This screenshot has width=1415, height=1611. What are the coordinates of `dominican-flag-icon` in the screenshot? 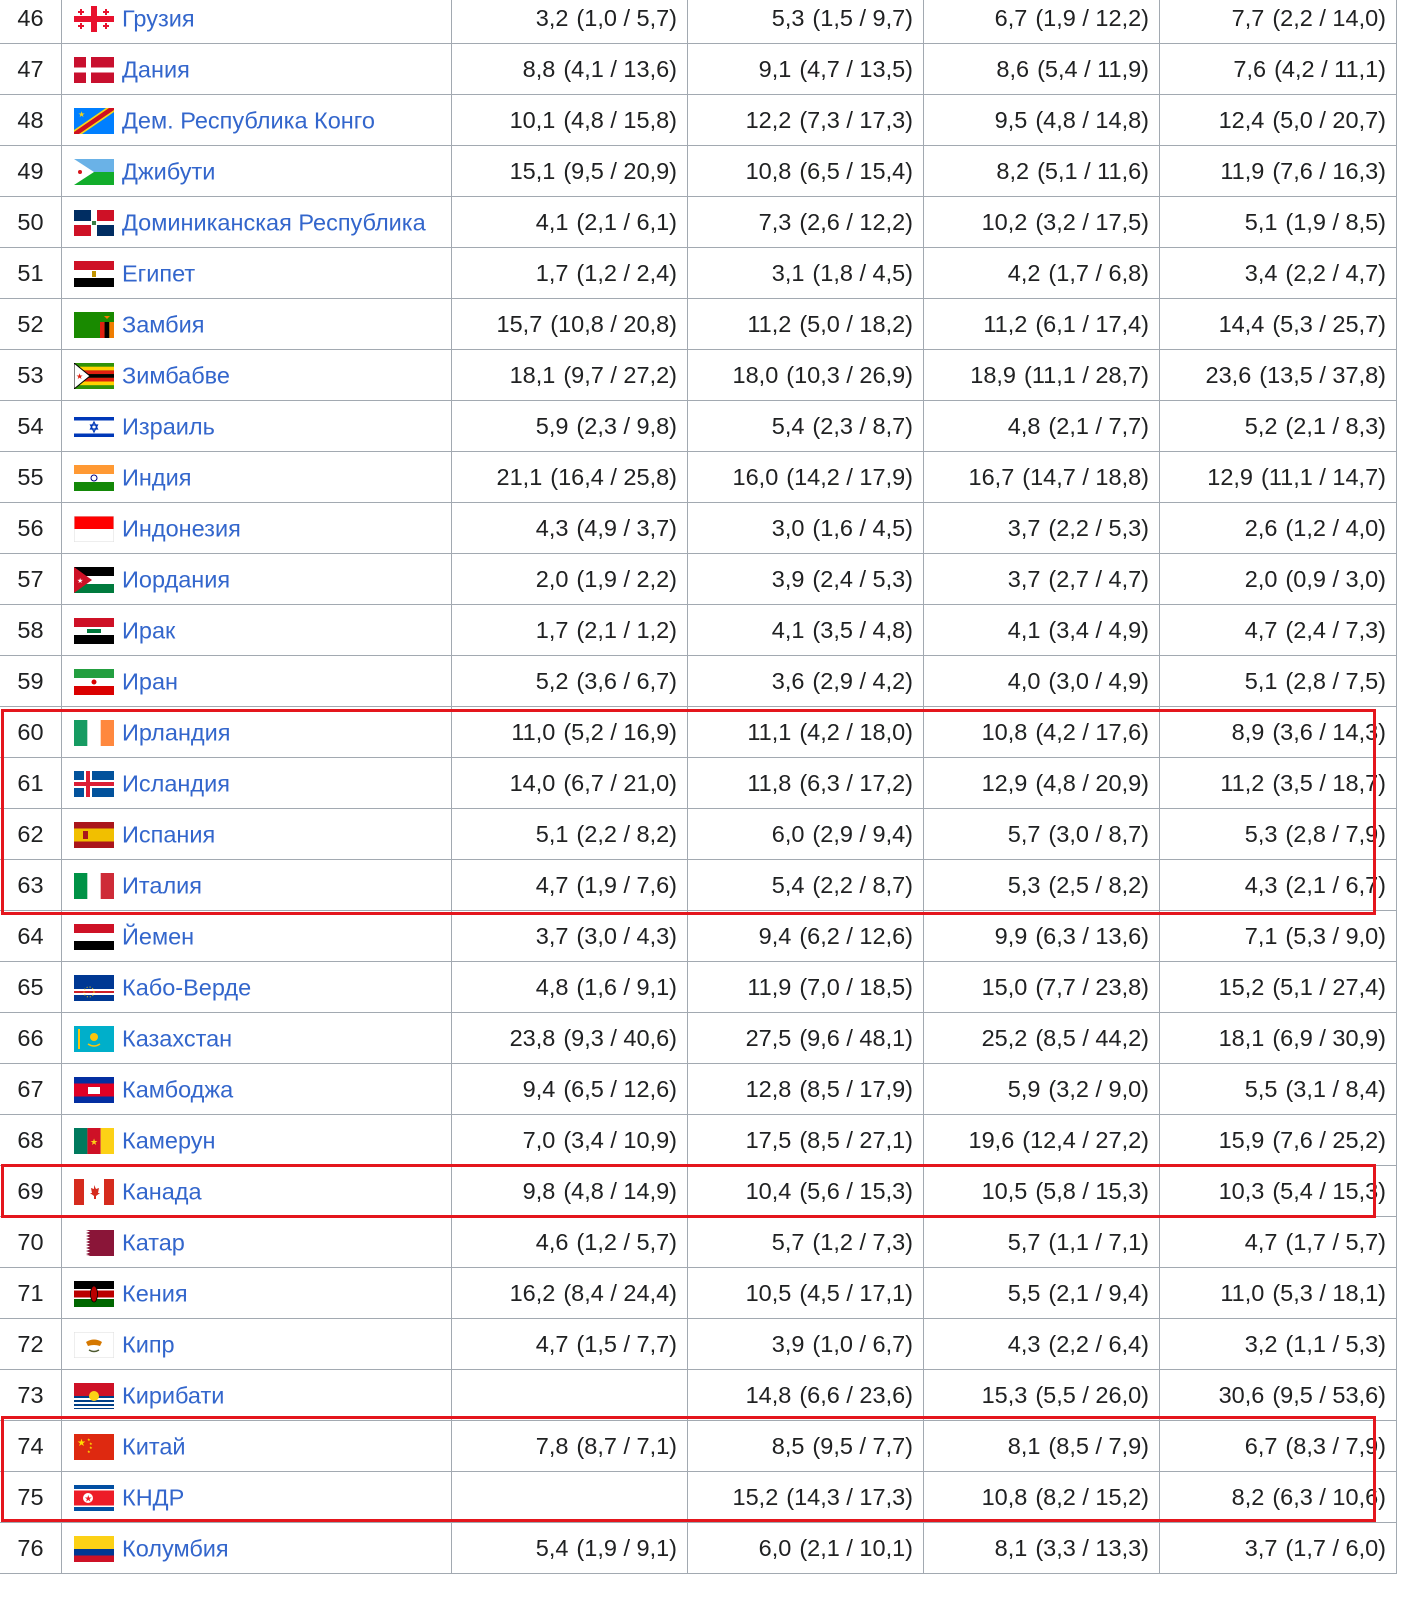 It's located at (94, 222).